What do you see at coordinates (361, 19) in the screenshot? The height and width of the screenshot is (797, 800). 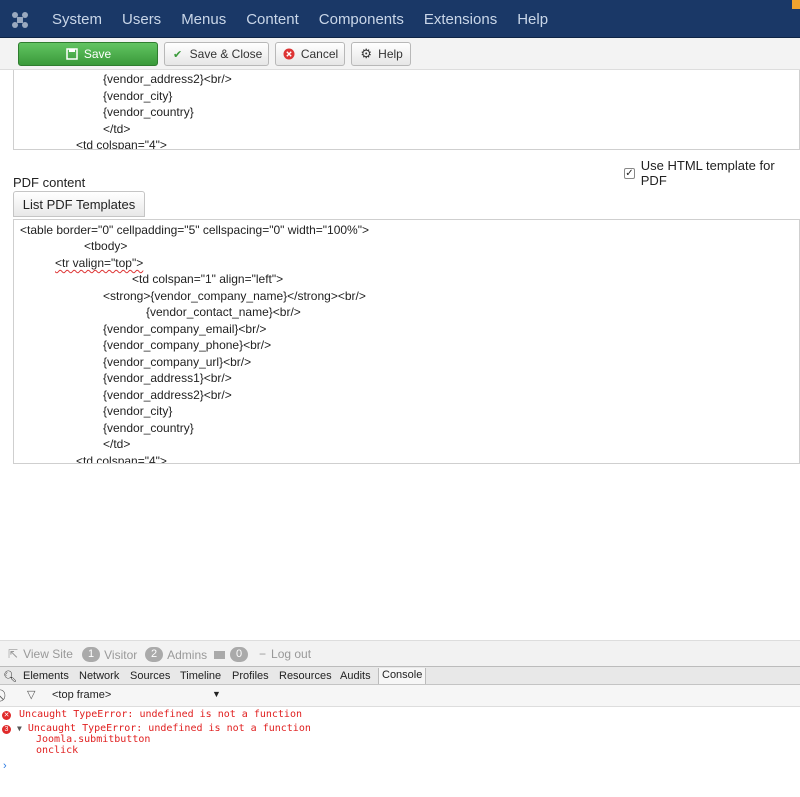 I see `menu-components: Components` at bounding box center [361, 19].